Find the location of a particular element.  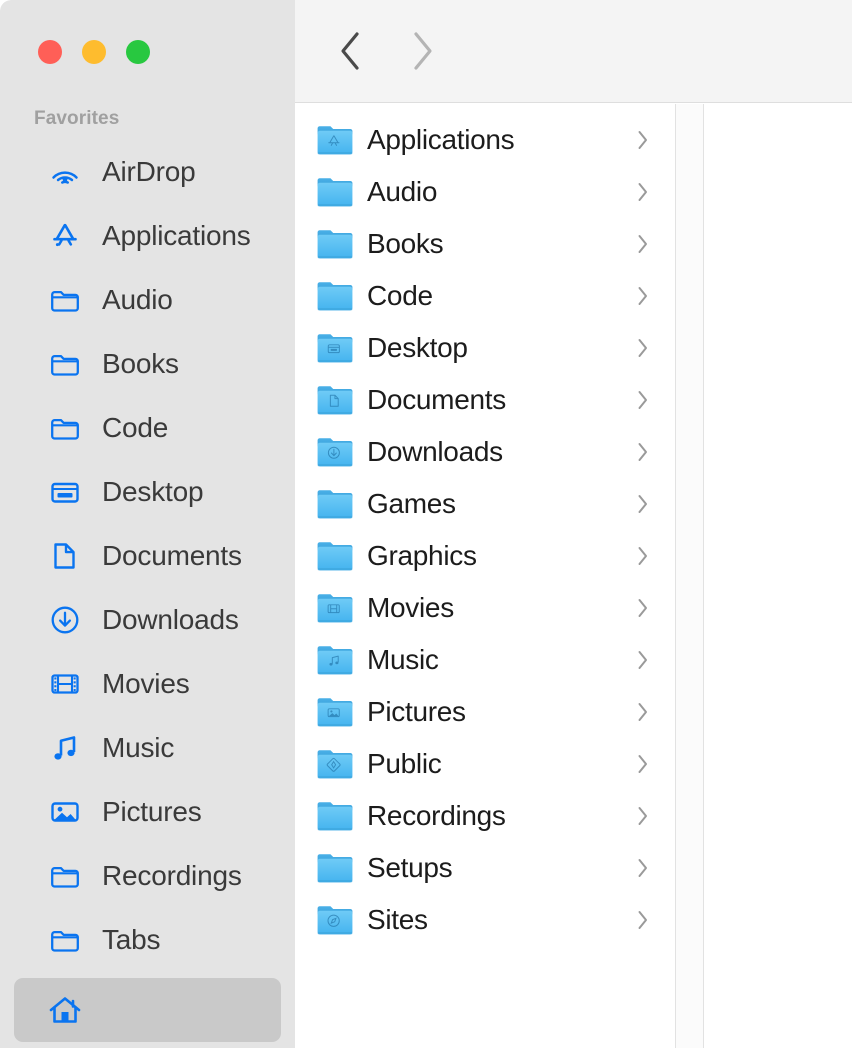

sidebar-item-label: Audio is located at coordinates (137, 299).